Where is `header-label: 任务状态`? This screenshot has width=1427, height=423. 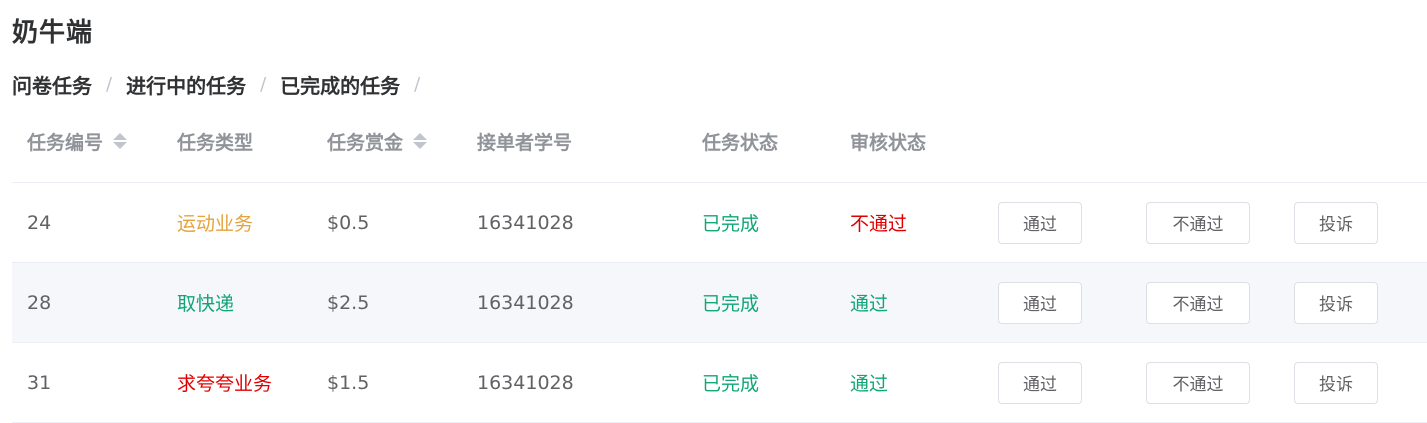 header-label: 任务状态 is located at coordinates (740, 142).